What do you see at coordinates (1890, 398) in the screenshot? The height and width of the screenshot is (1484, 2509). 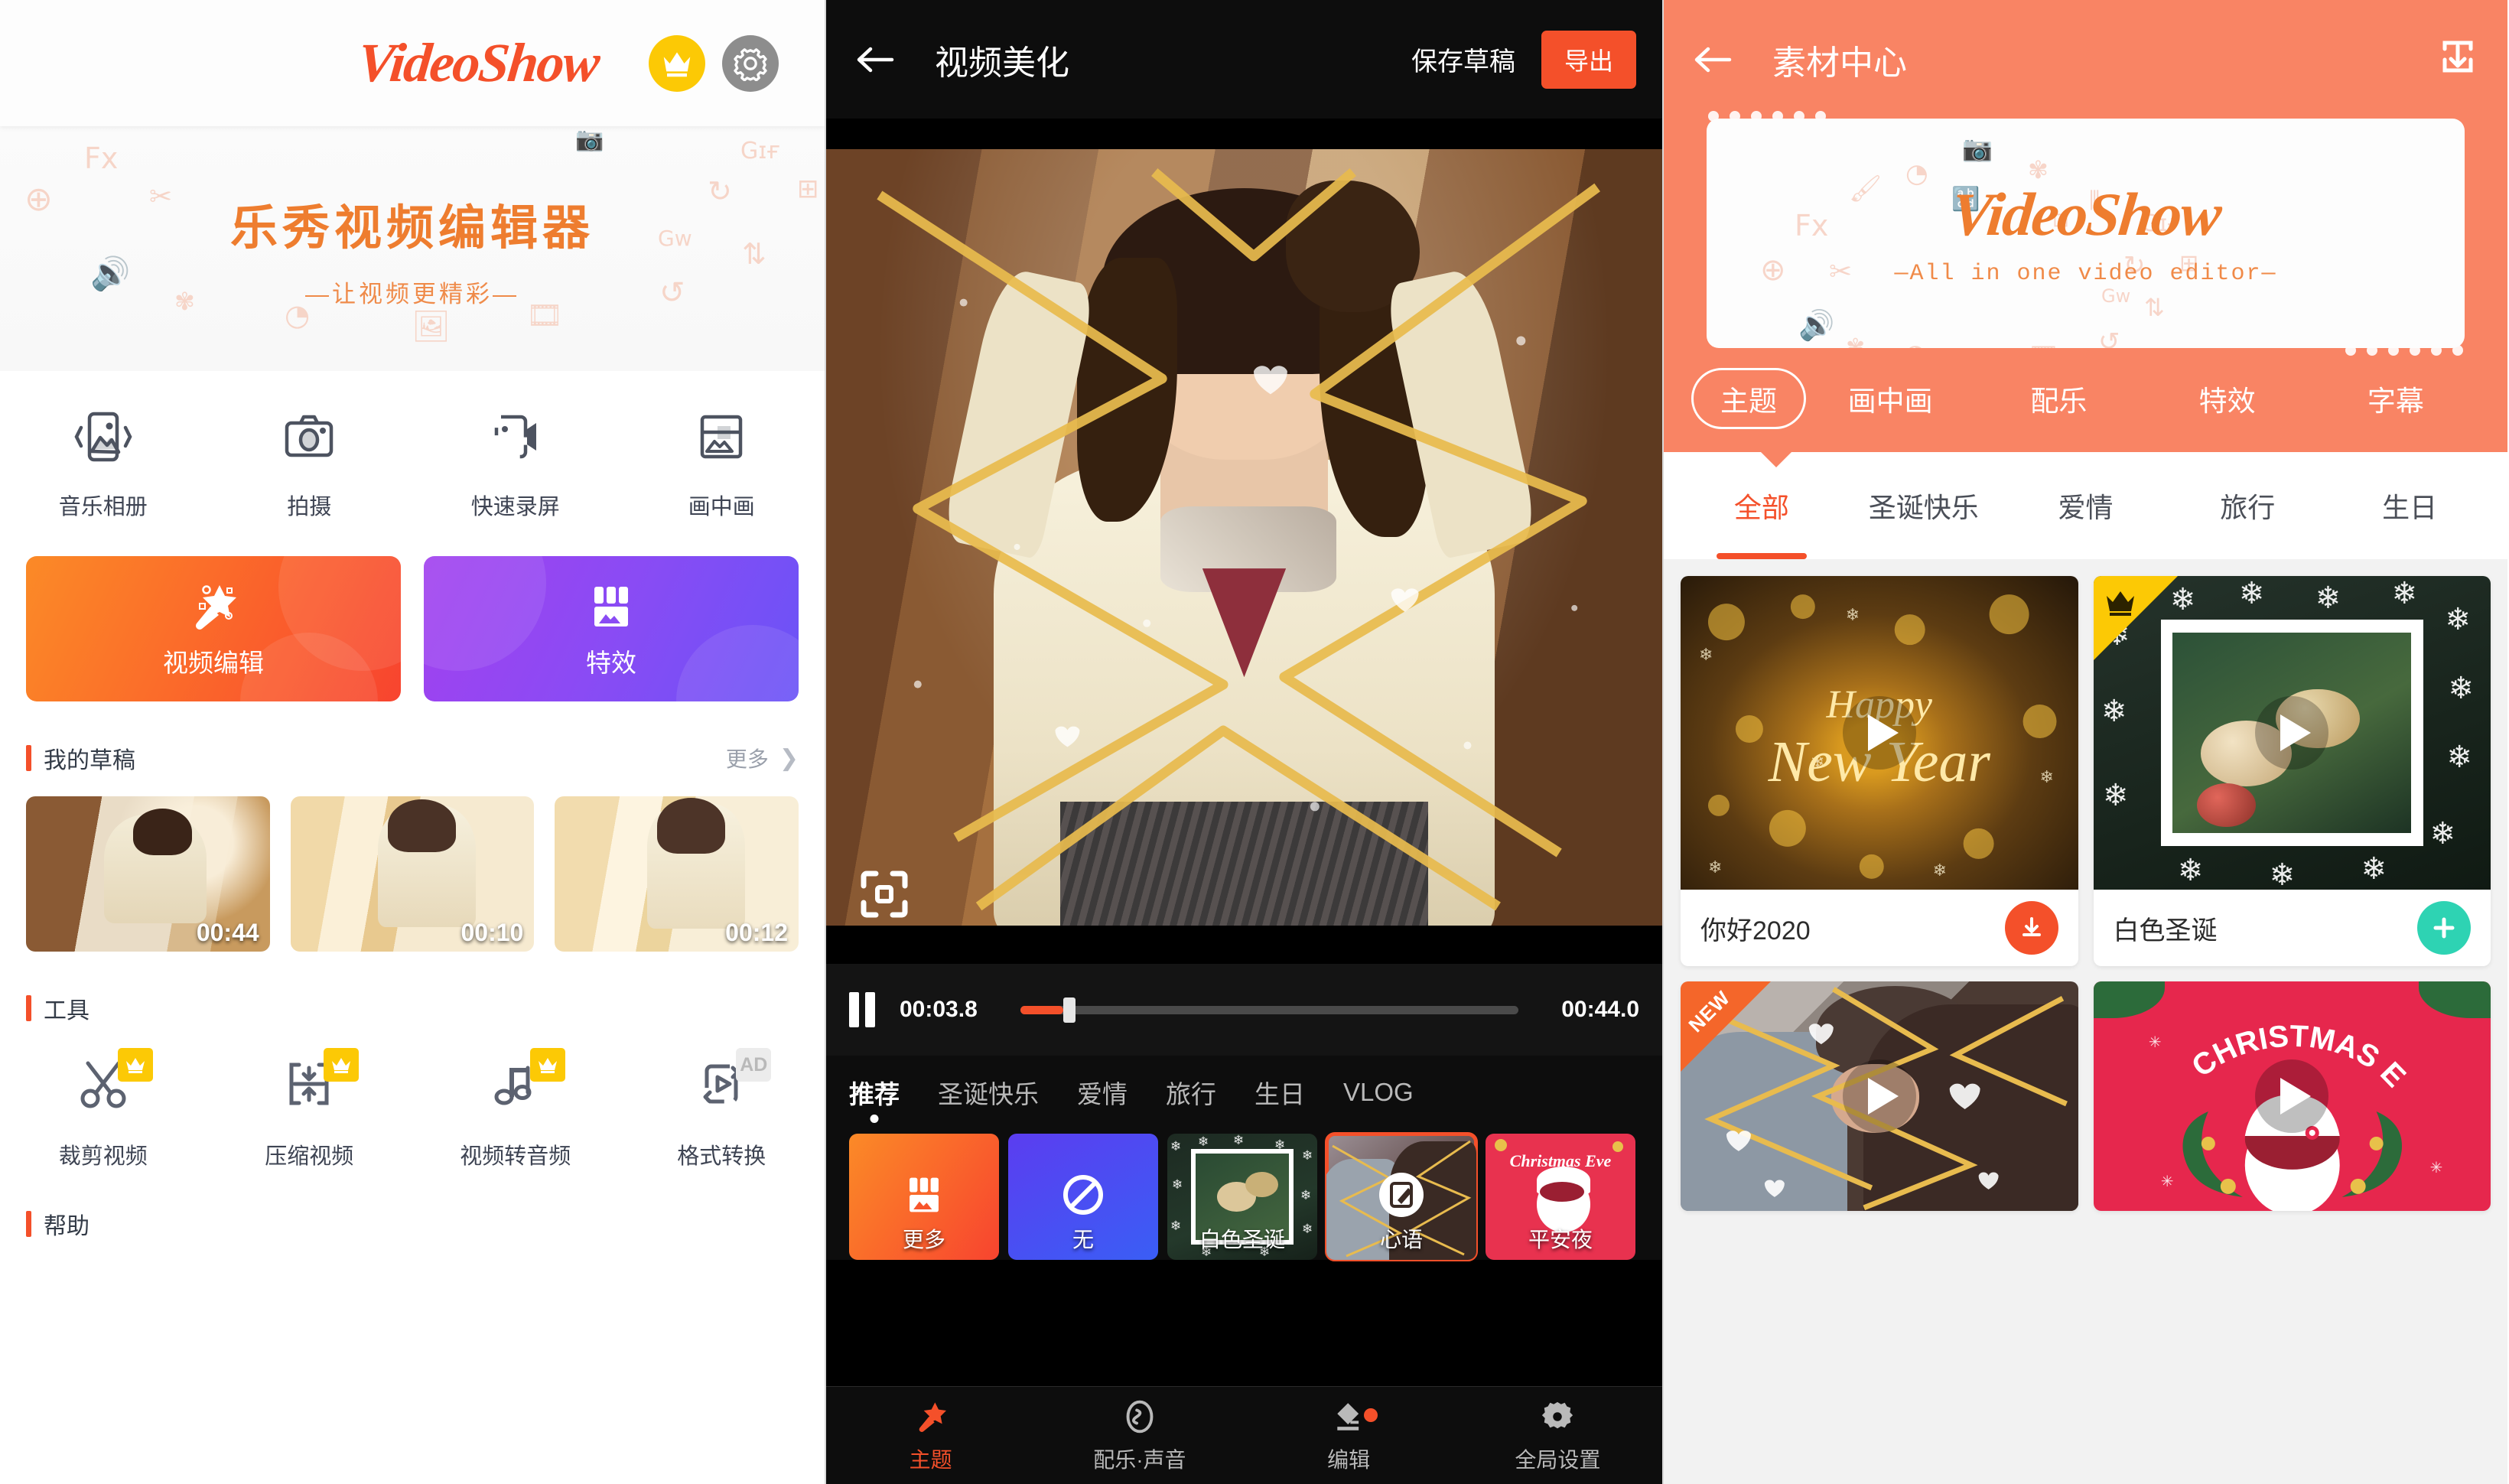 I see `tab-pip: 画中画` at bounding box center [1890, 398].